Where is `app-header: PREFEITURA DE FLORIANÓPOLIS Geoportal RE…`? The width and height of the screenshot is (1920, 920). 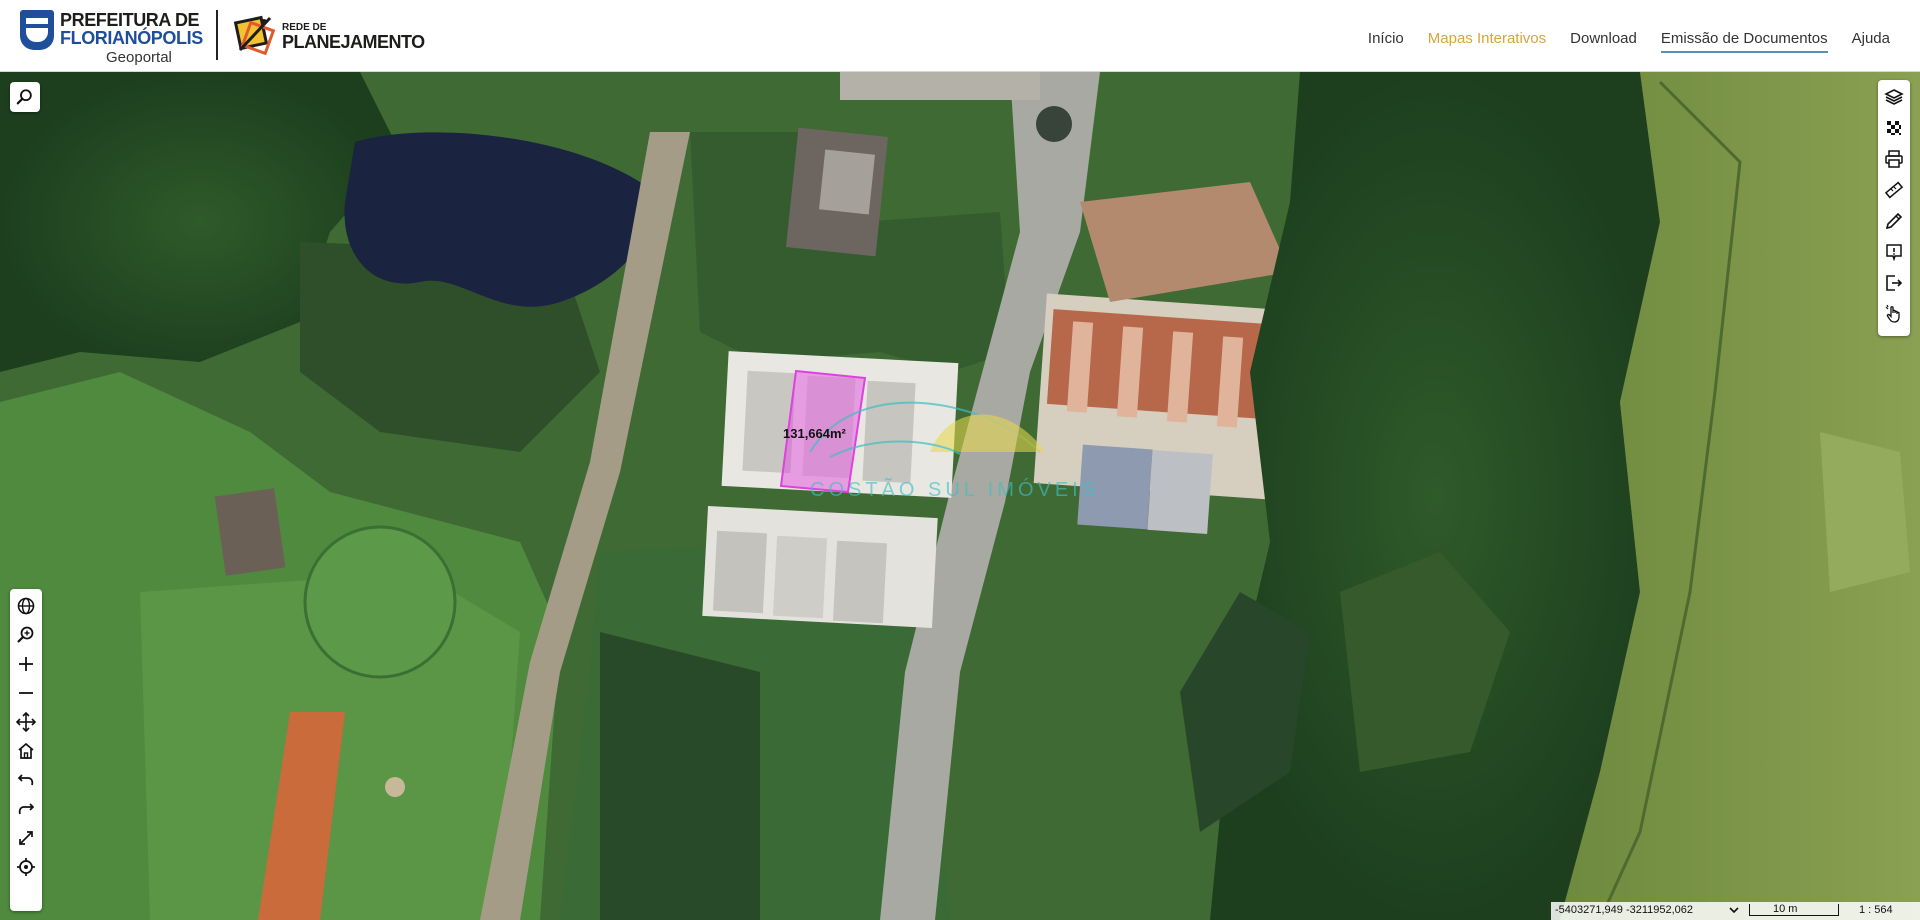
app-header: PREFEITURA DE FLORIANÓPOLIS Geoportal RE… is located at coordinates (960, 36).